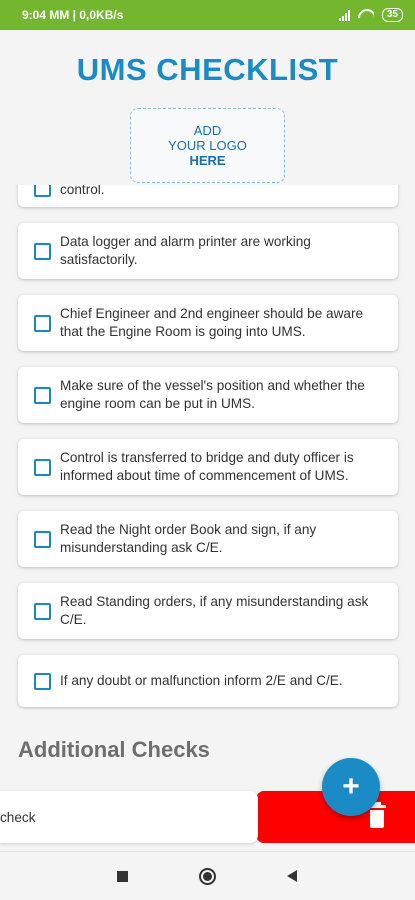  I want to click on home-icon, so click(207, 876).